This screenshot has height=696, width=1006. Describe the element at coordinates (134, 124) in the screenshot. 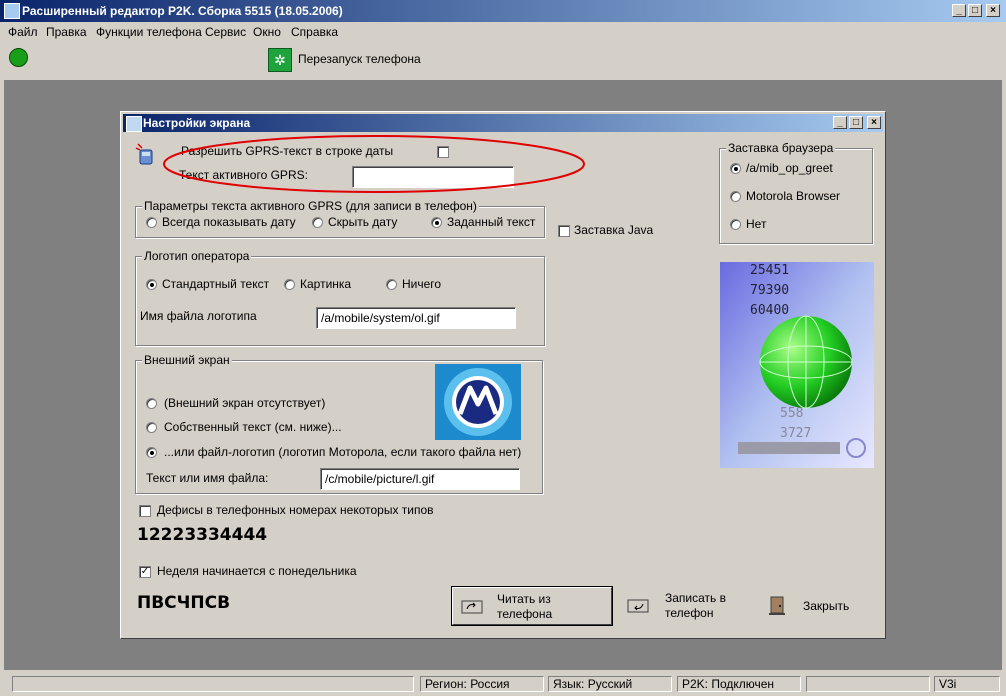

I see `dialog-icon` at that location.